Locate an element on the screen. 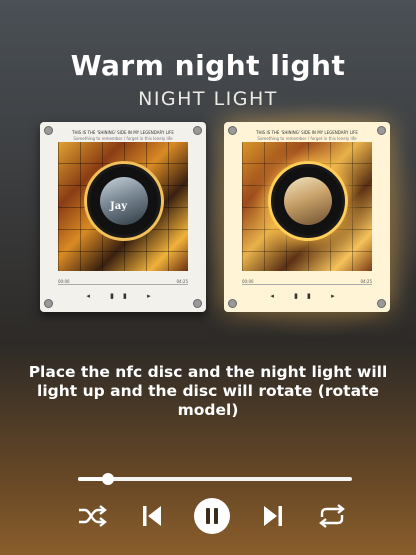 This screenshot has height=555, width=416. page-subtitle: NIGHT LIGHT is located at coordinates (208, 99).